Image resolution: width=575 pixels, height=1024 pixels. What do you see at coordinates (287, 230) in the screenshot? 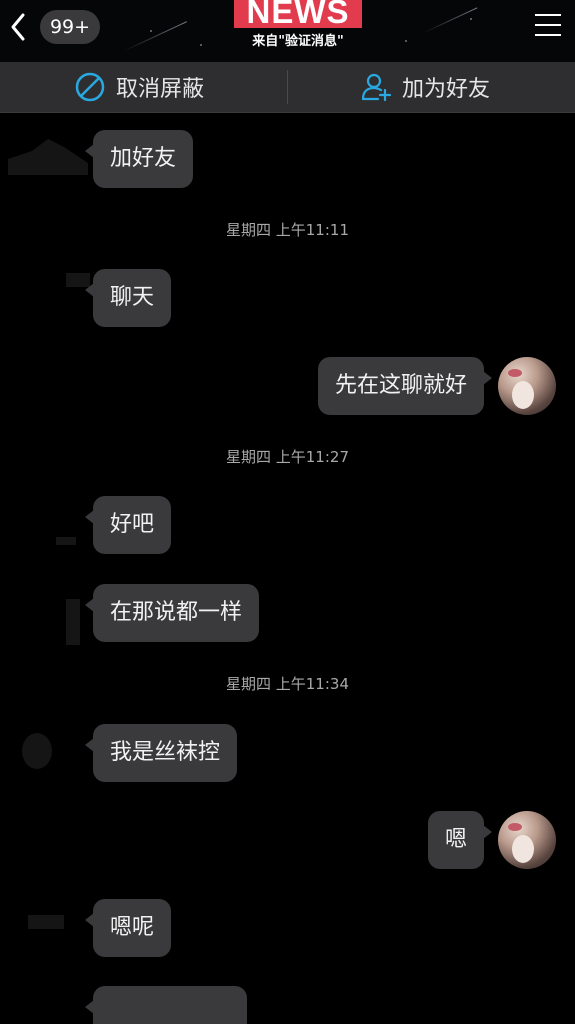
I see `timestamp: 星期四 上午11:11` at bounding box center [287, 230].